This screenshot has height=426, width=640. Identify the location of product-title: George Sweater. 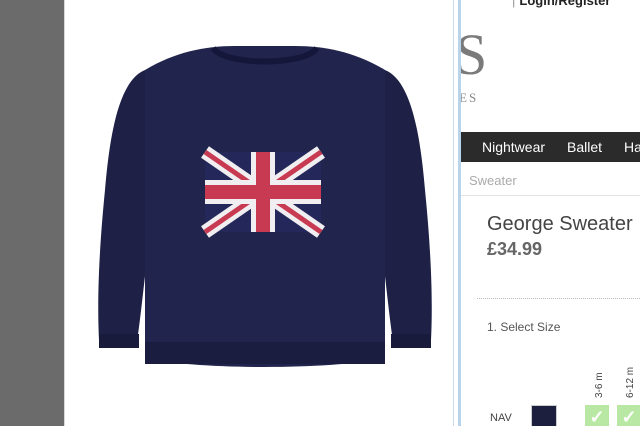
(560, 224).